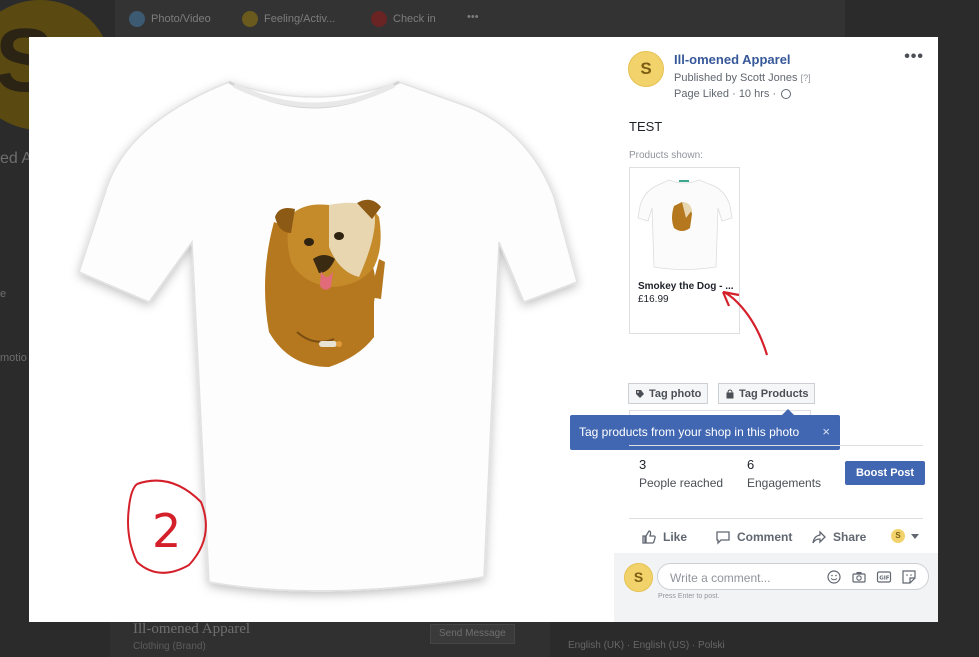  Describe the element at coordinates (898, 536) in the screenshot. I see `avatar: S` at that location.